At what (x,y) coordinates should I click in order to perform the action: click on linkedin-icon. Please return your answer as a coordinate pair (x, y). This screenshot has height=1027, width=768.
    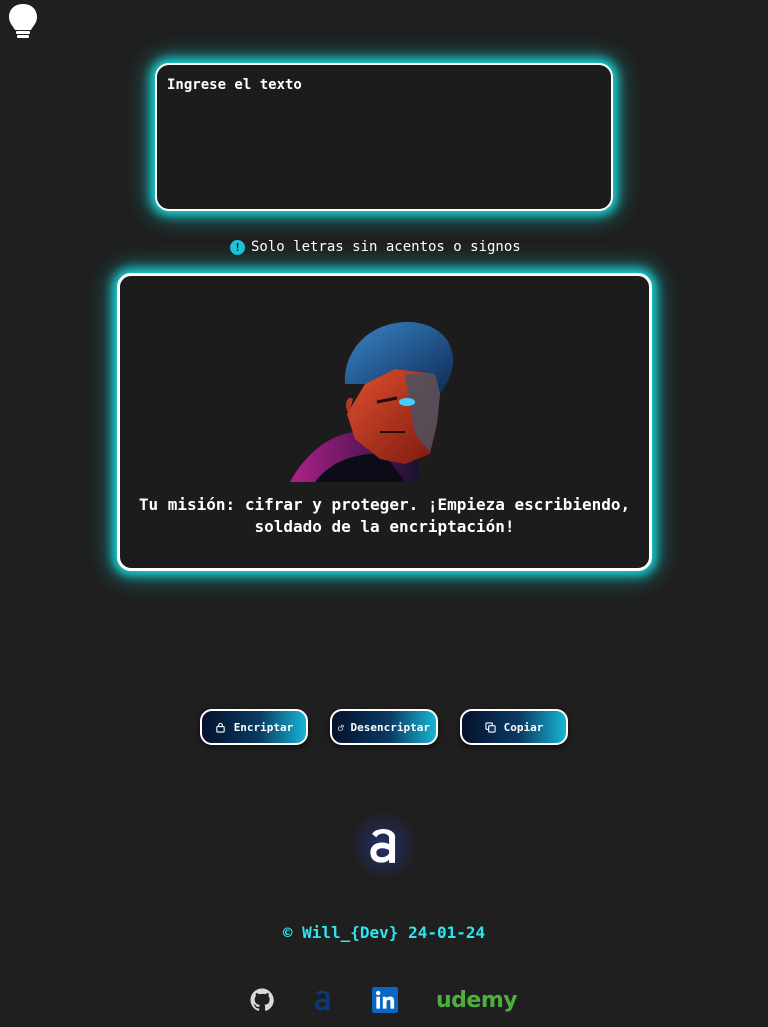
    Looking at the image, I should click on (385, 1000).